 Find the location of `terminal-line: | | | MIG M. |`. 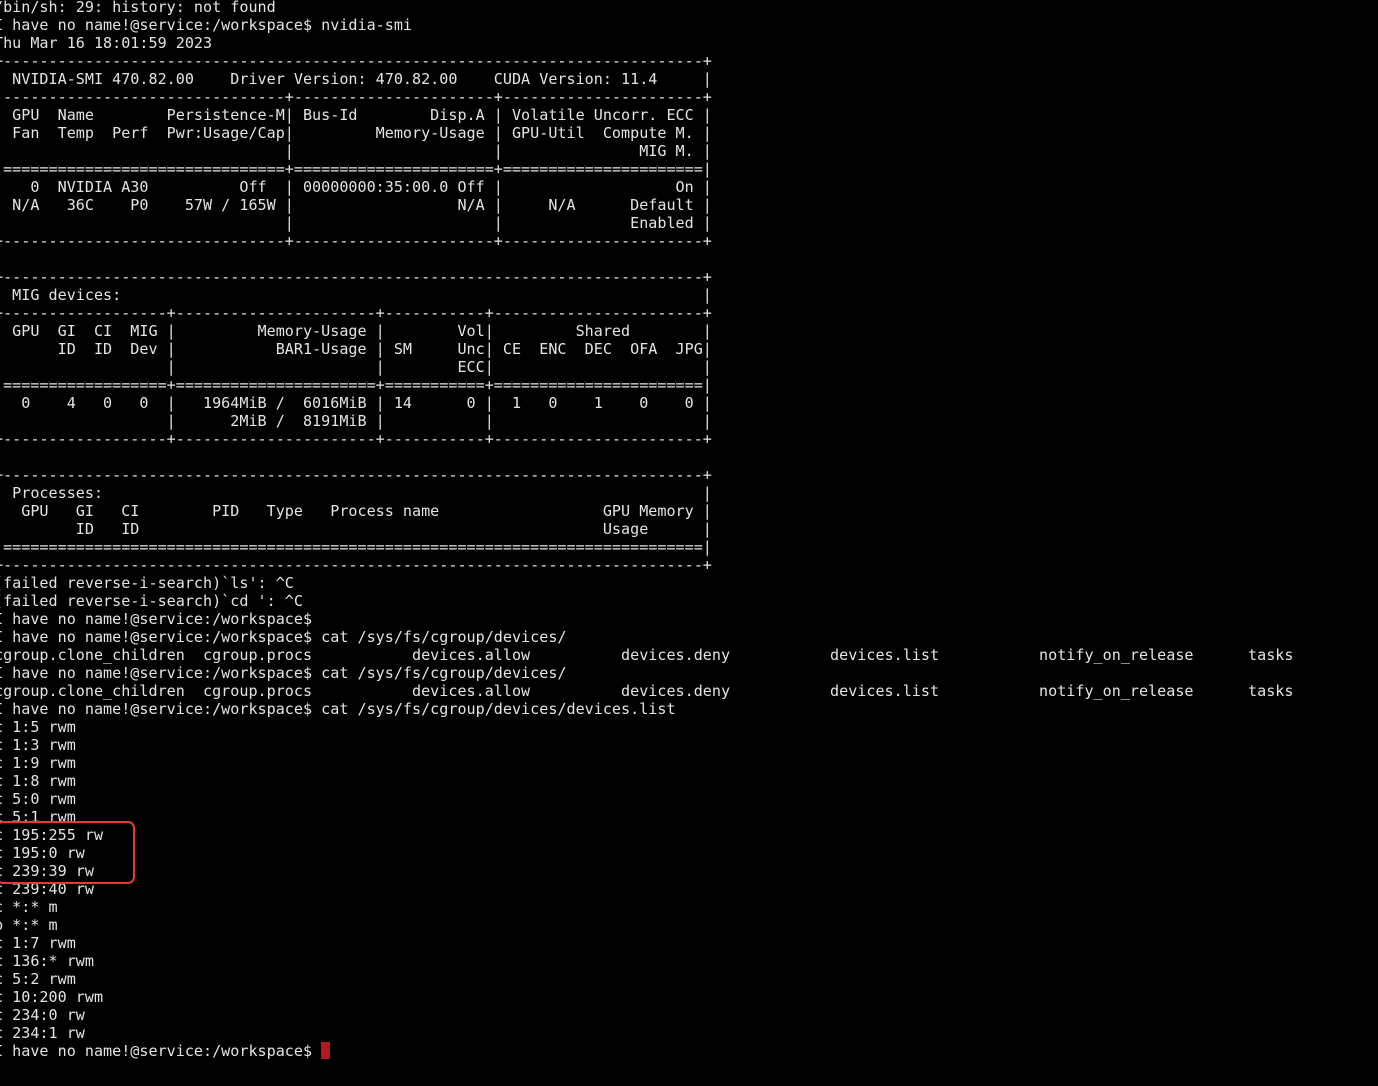

terminal-line: | | | MIG M. | is located at coordinates (356, 151).